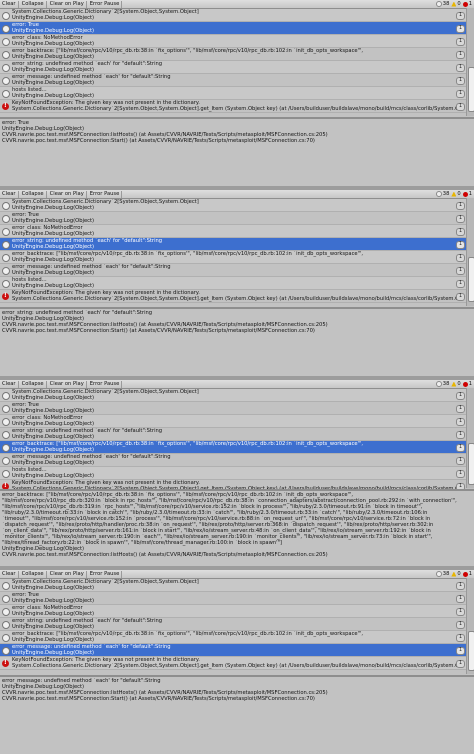 This screenshot has width=474, height=754. What do you see at coordinates (470, 574) in the screenshot?
I see `count-label: 1` at bounding box center [470, 574].